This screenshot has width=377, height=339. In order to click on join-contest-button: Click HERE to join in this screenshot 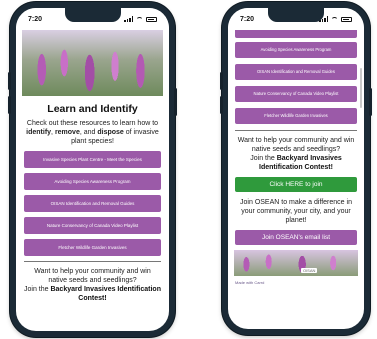, I will do `click(296, 184)`.